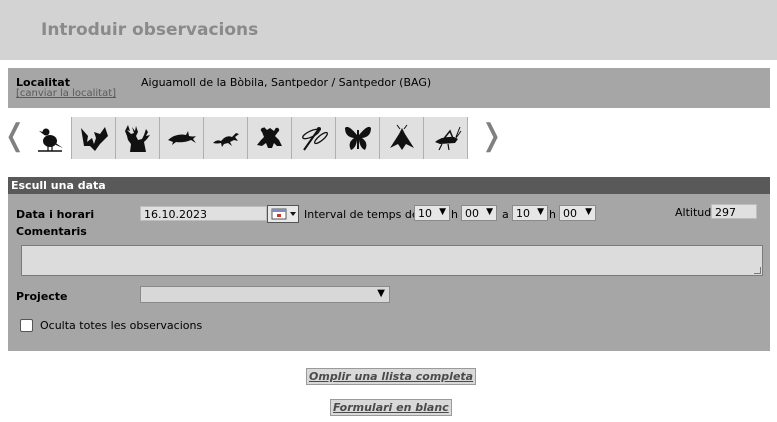 The image size is (777, 422). Describe the element at coordinates (361, 214) in the screenshot. I see `interval-label: Interval de temps de` at that location.